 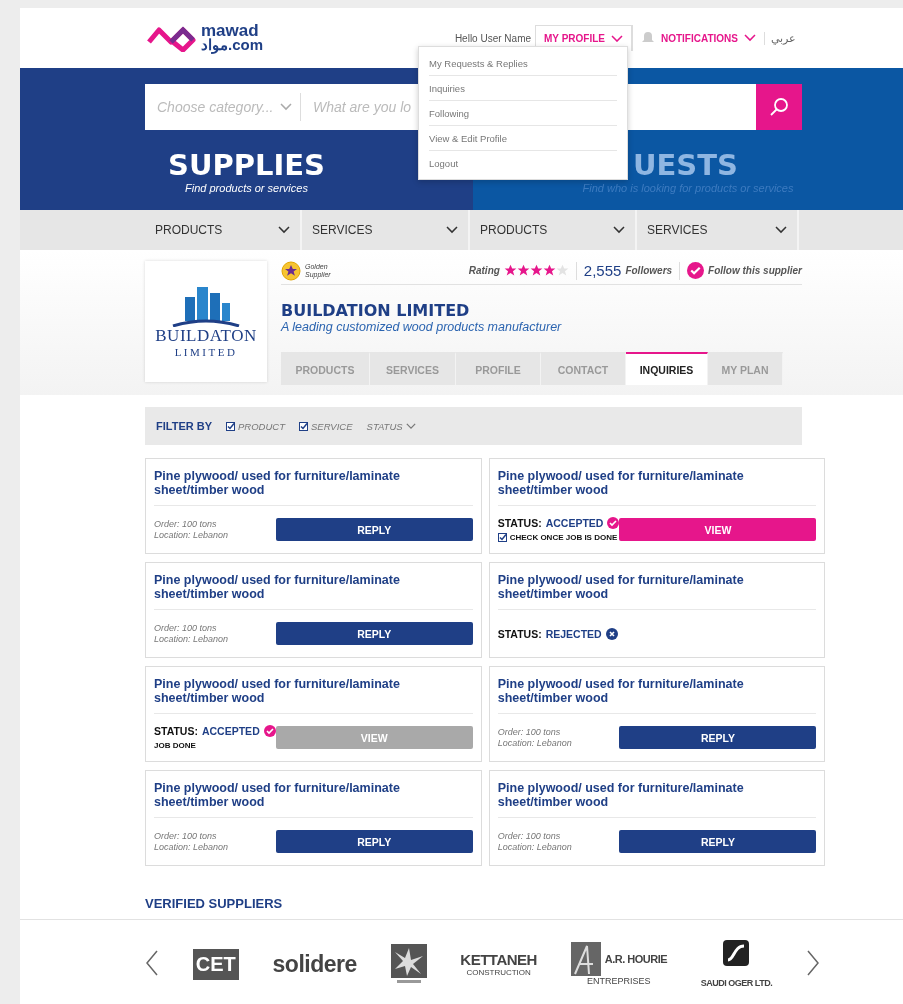 I want to click on followers-label: Followers, so click(x=649, y=270).